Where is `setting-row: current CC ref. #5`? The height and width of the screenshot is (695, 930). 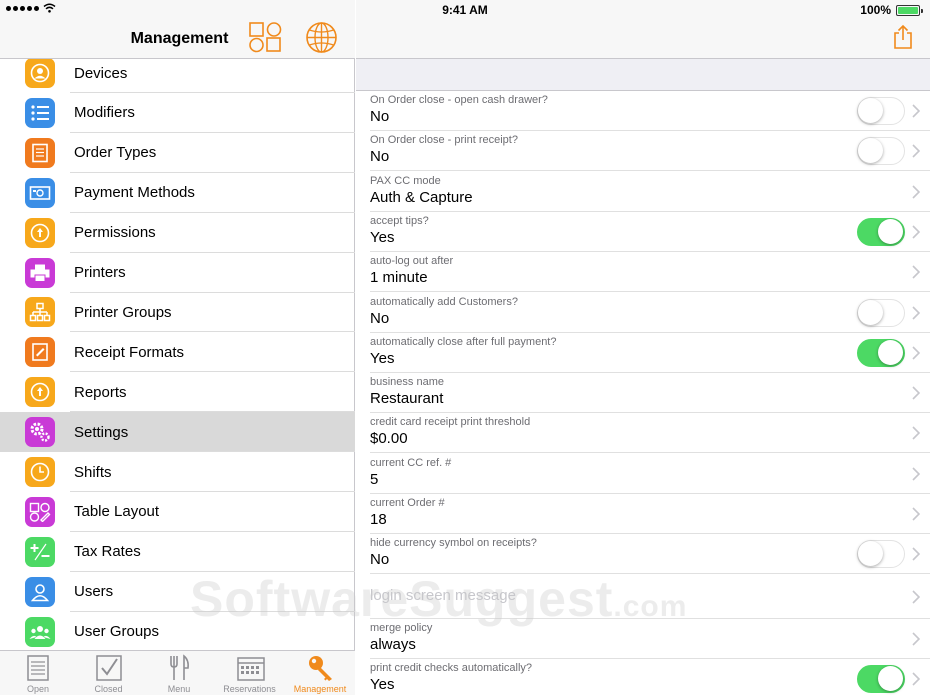
setting-row: current CC ref. #5 is located at coordinates (643, 474).